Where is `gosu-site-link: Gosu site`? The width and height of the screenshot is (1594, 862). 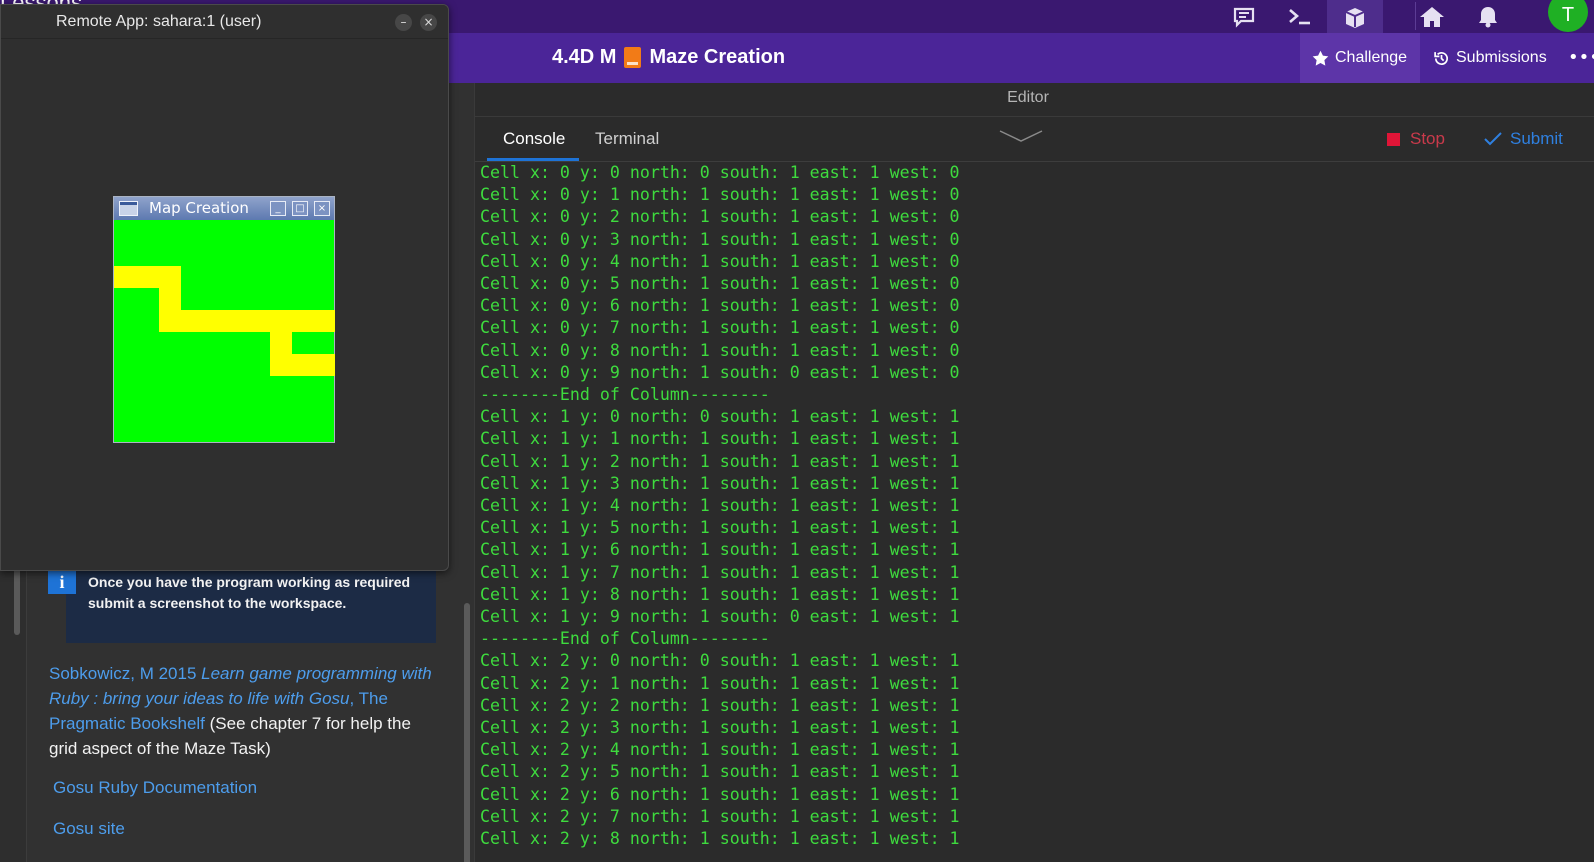
gosu-site-link: Gosu site is located at coordinates (89, 829).